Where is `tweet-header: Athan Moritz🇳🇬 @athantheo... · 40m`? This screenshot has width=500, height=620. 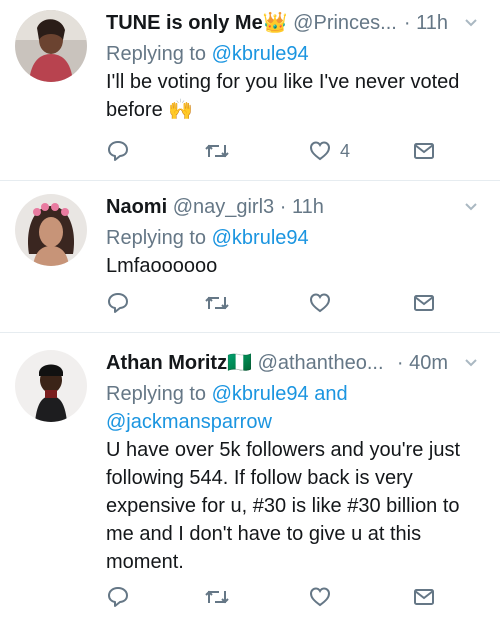 tweet-header: Athan Moritz🇳🇬 @athantheo... · 40m is located at coordinates (296, 363).